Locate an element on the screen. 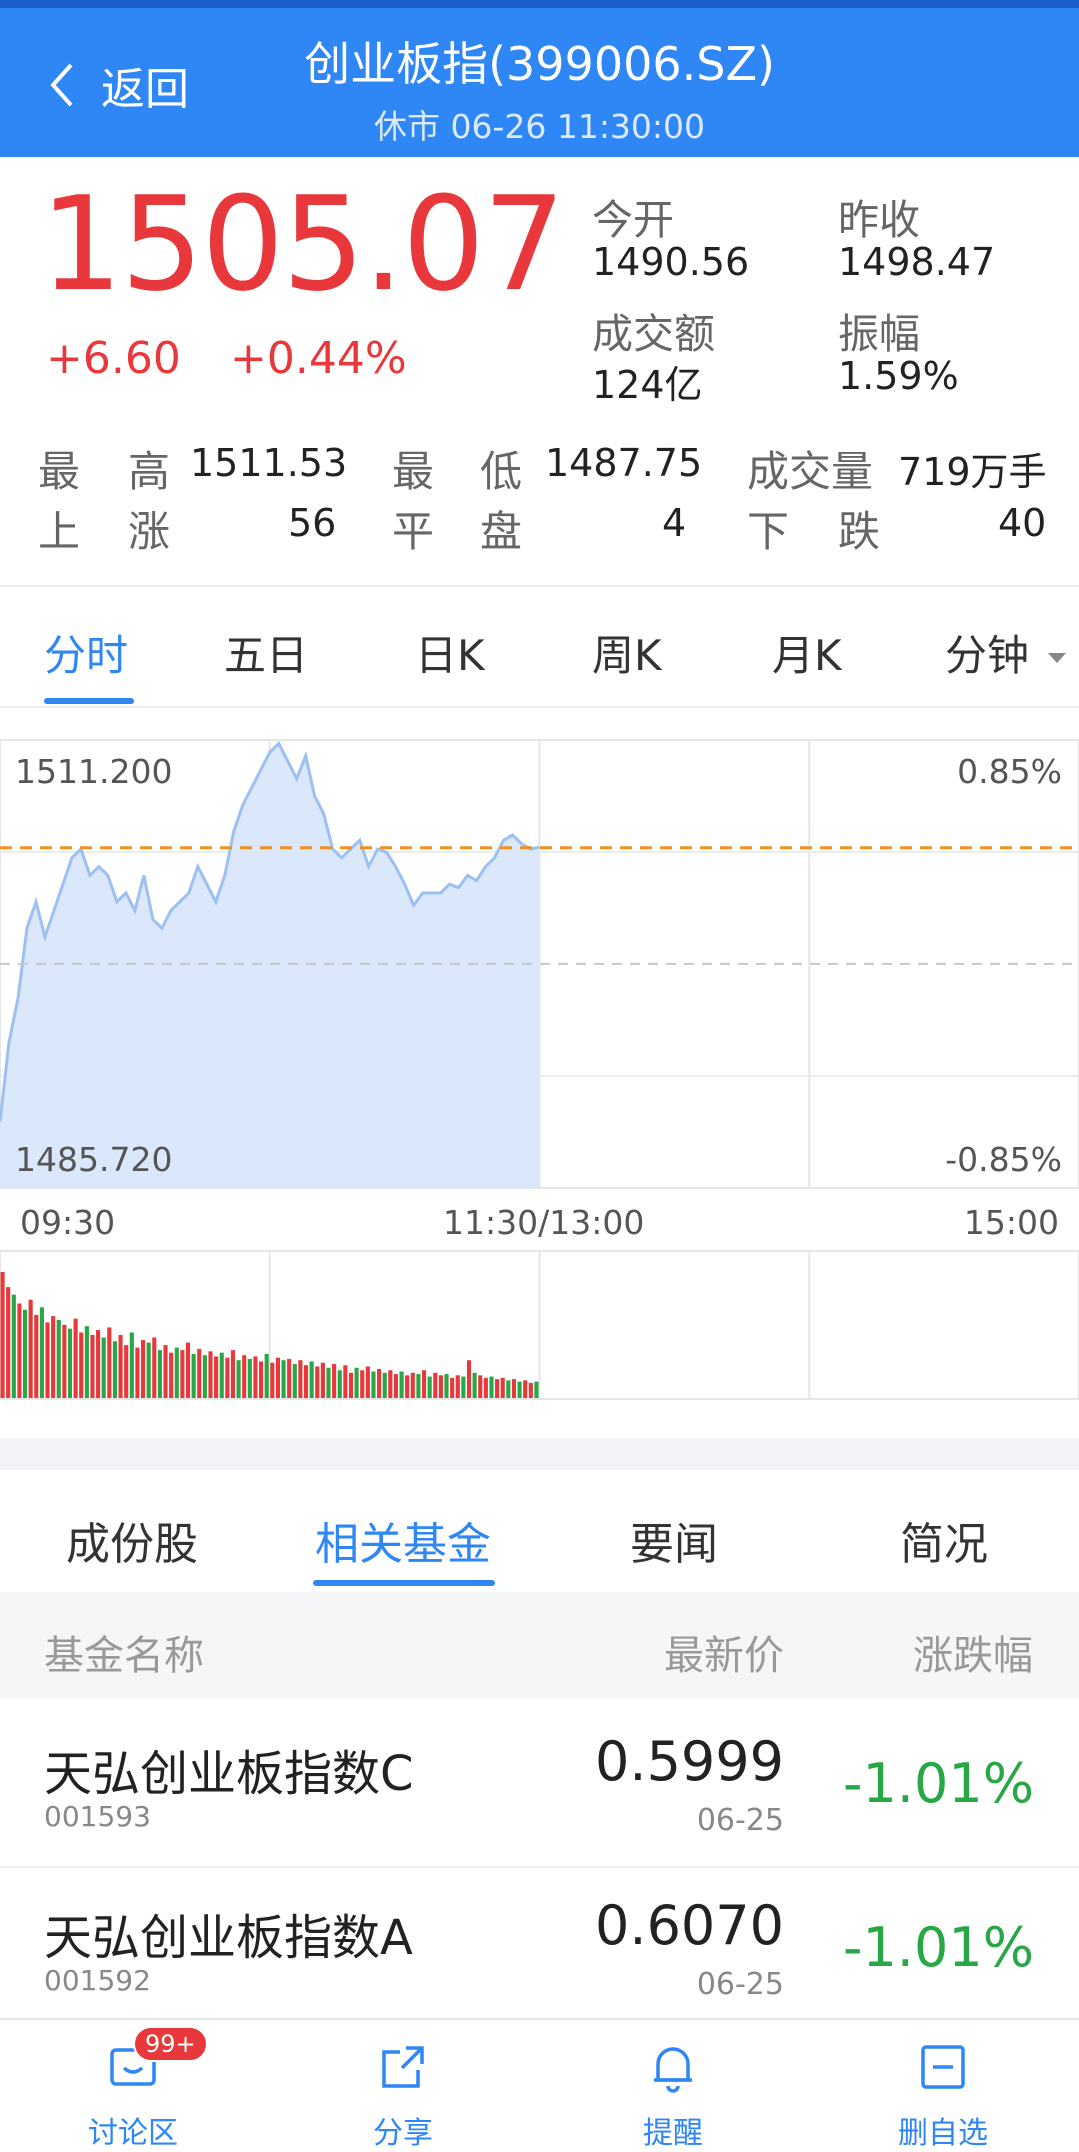 This screenshot has height=2152, width=1079. nav-remove-watchlist: 删自选 is located at coordinates (943, 2096).